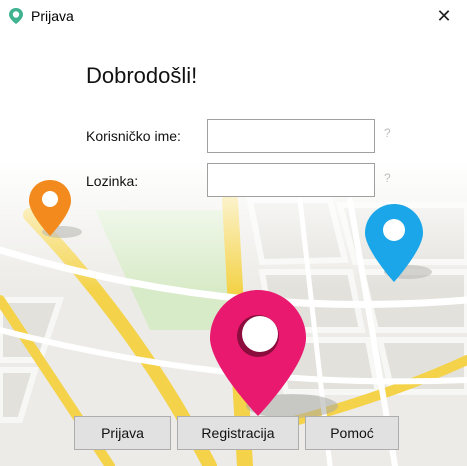 The height and width of the screenshot is (466, 467). I want to click on password-help-icon: ?, so click(387, 178).